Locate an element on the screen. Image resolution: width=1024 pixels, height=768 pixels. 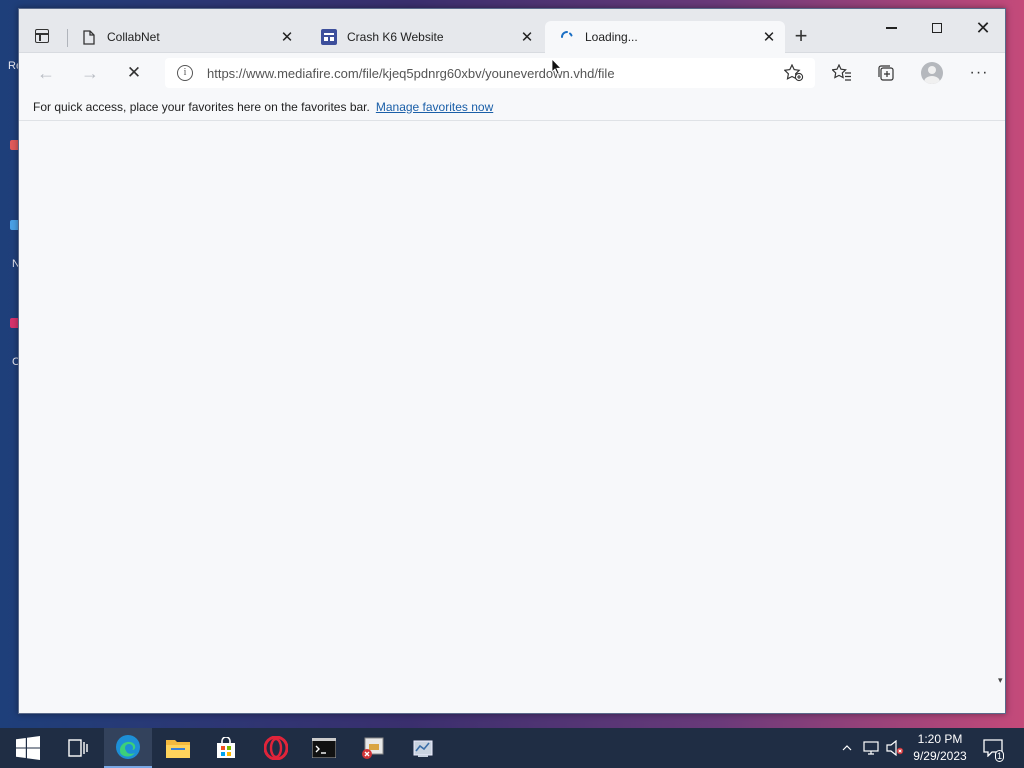
maximize-button is located at coordinates (937, 28).